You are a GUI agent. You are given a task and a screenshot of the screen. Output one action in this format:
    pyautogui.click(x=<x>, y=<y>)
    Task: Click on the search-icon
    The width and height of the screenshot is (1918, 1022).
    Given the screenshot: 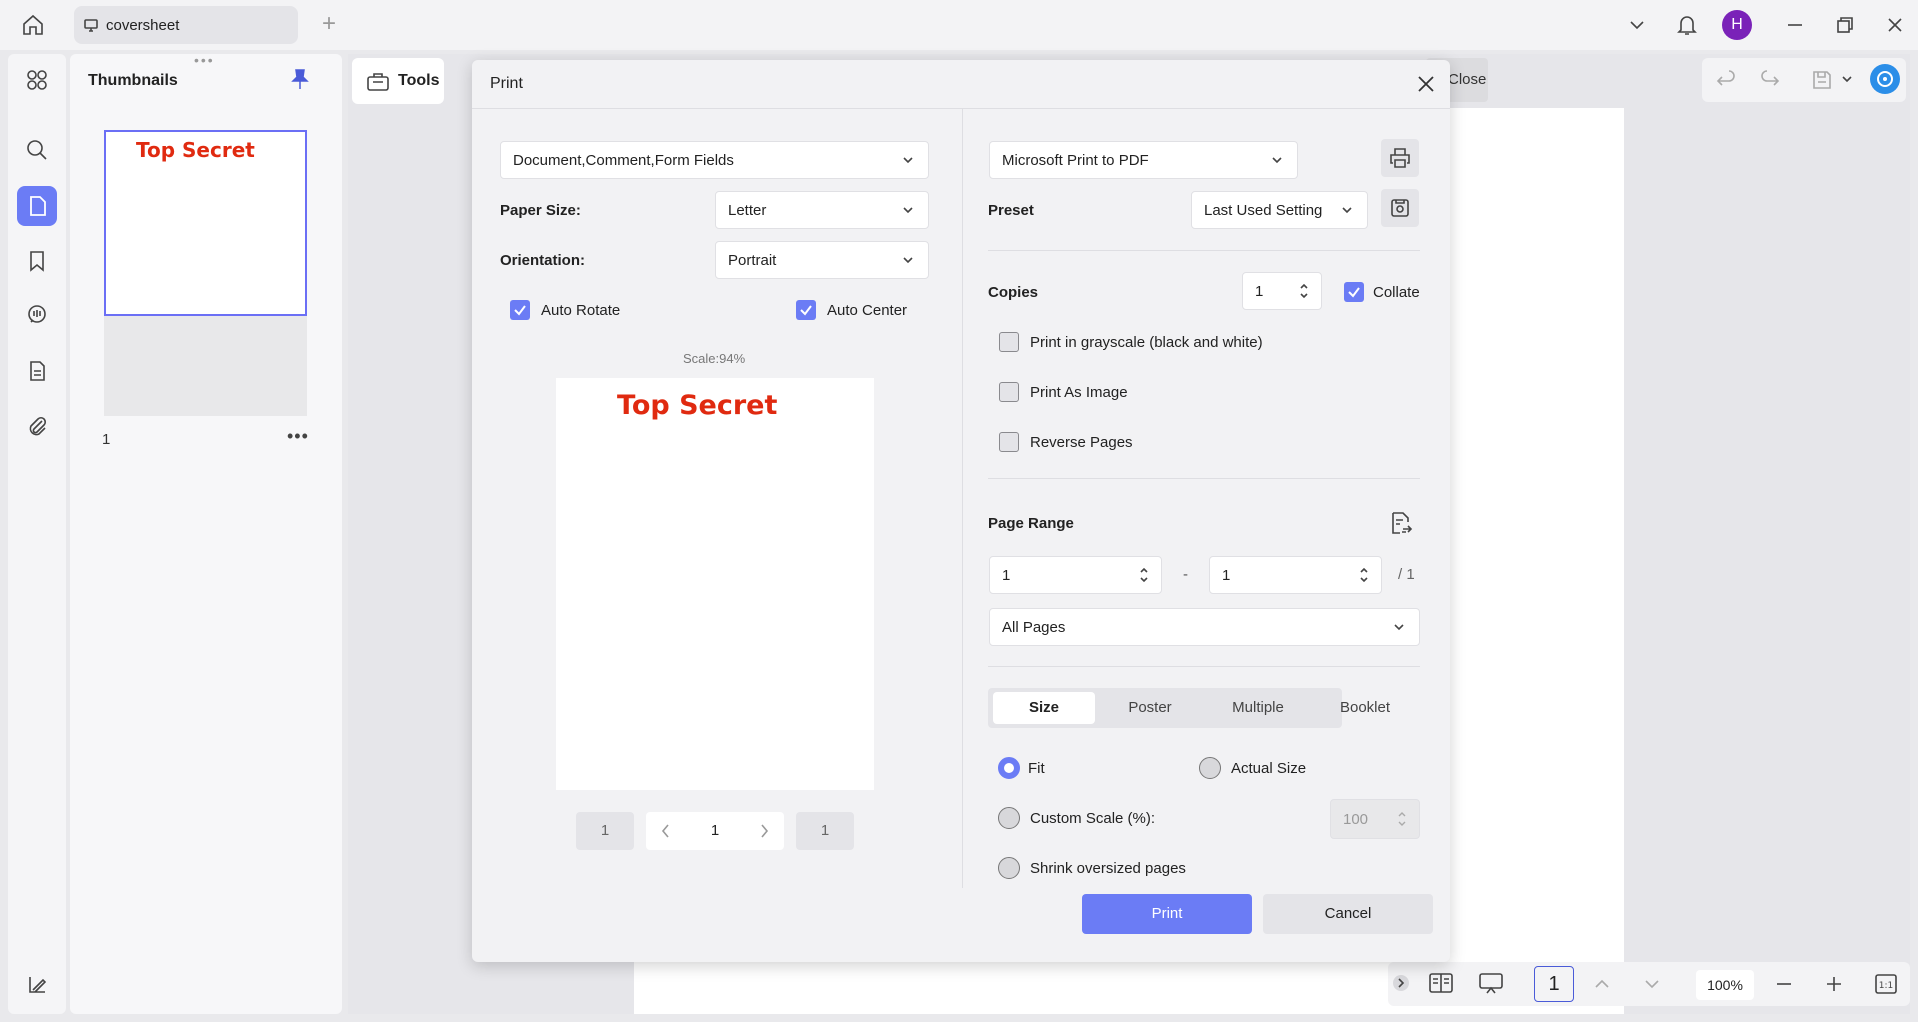 What is the action you would take?
    pyautogui.click(x=37, y=150)
    